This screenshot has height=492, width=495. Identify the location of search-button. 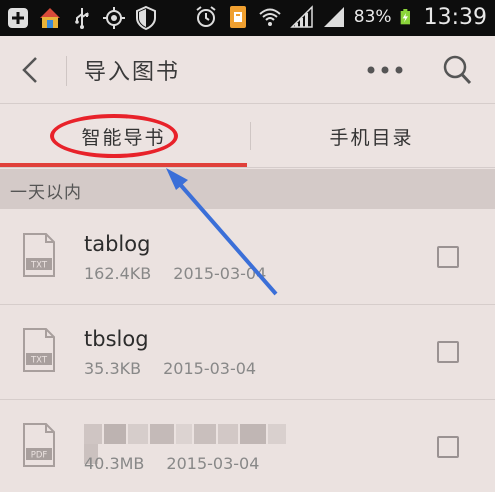
(457, 70).